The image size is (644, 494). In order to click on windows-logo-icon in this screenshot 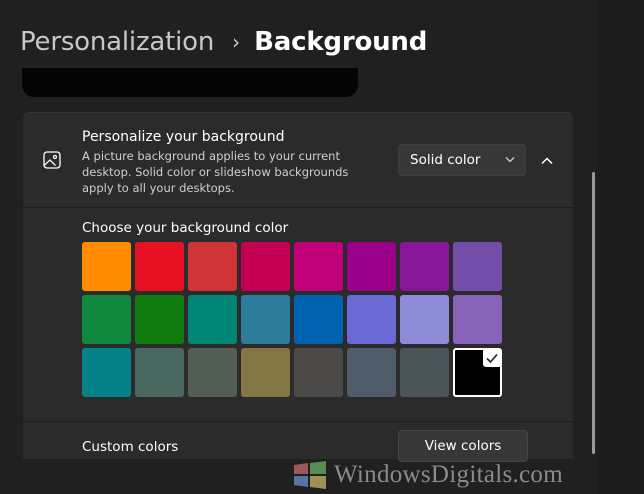, I will do `click(310, 475)`.